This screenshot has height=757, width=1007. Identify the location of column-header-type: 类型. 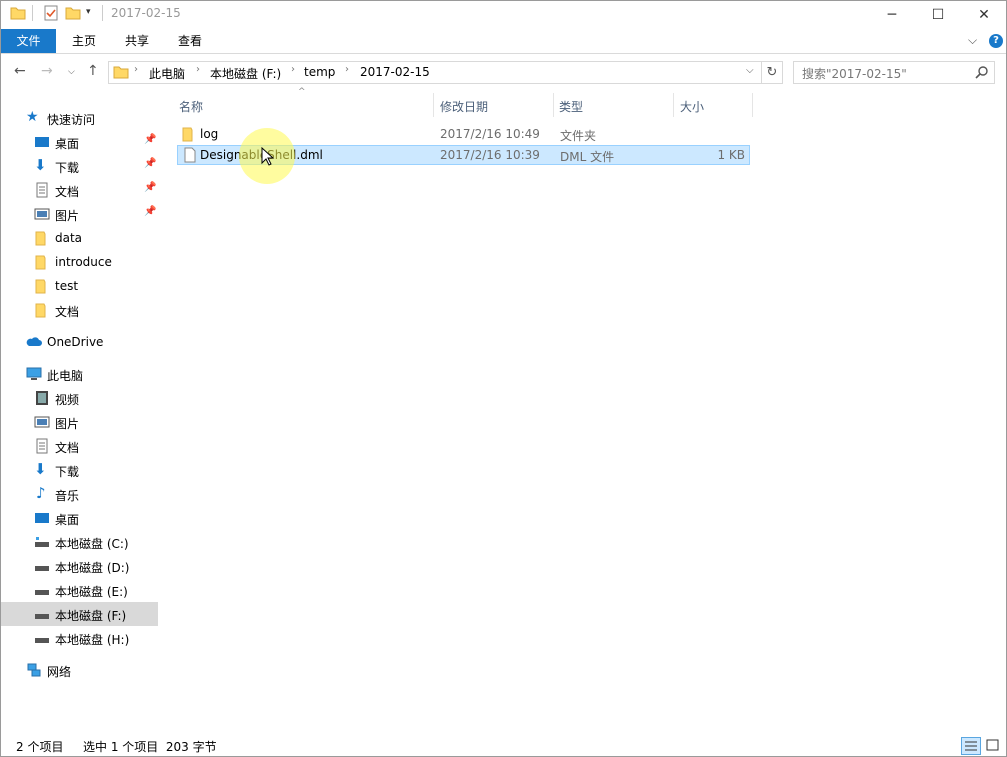
(613, 105).